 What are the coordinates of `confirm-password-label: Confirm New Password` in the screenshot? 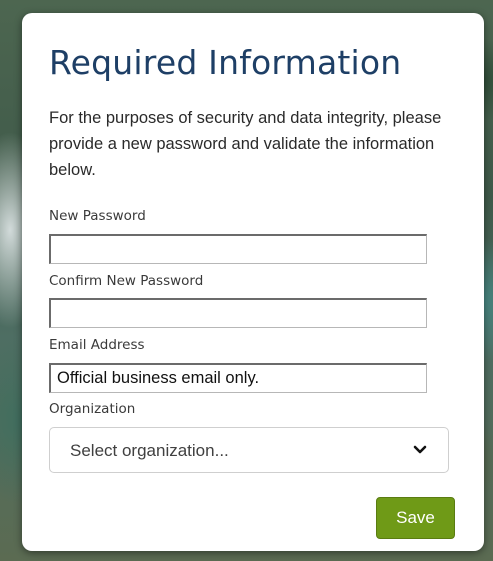 It's located at (126, 281).